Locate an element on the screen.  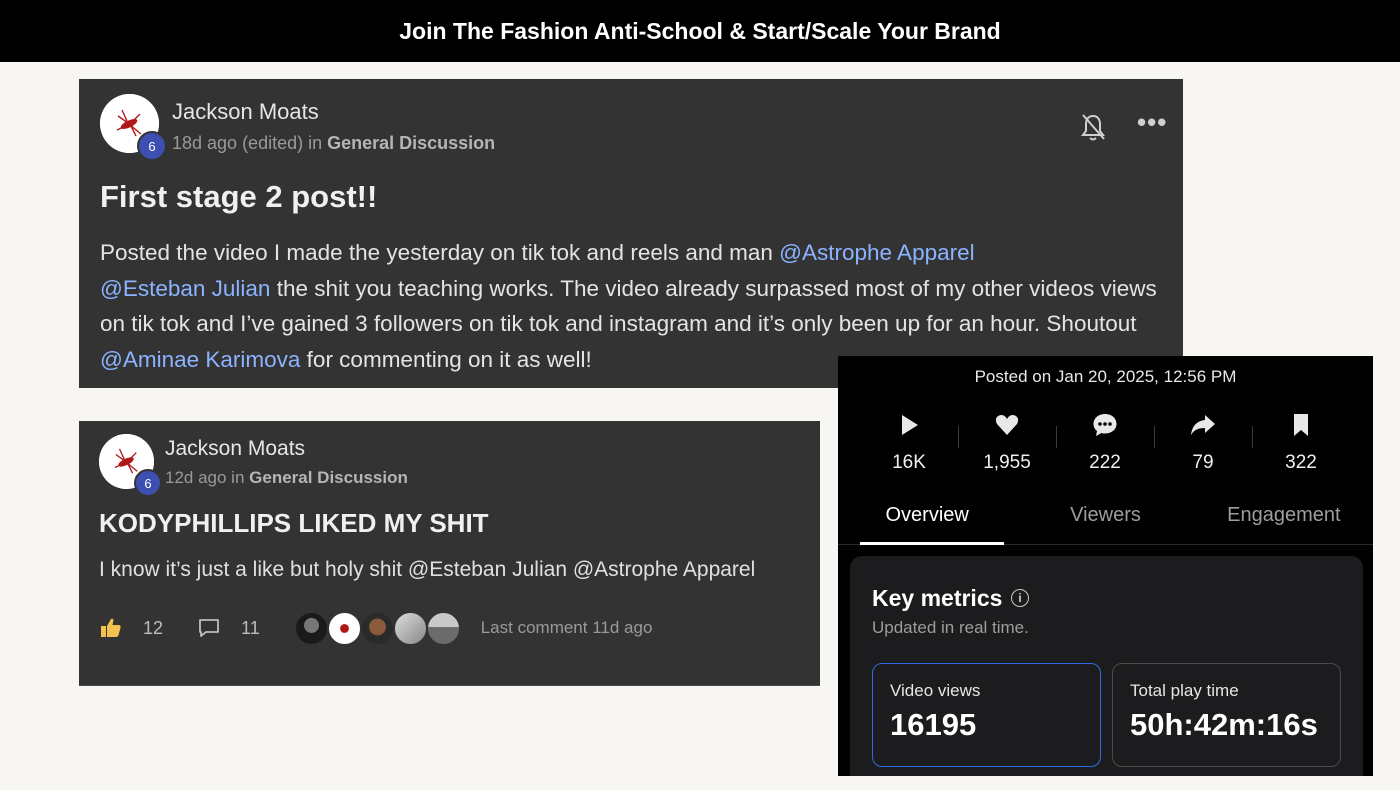
stat-plays: 16K is located at coordinates (909, 440).